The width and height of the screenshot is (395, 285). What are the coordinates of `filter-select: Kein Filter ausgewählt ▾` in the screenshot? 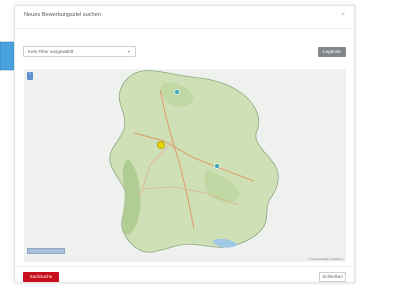 It's located at (79, 51).